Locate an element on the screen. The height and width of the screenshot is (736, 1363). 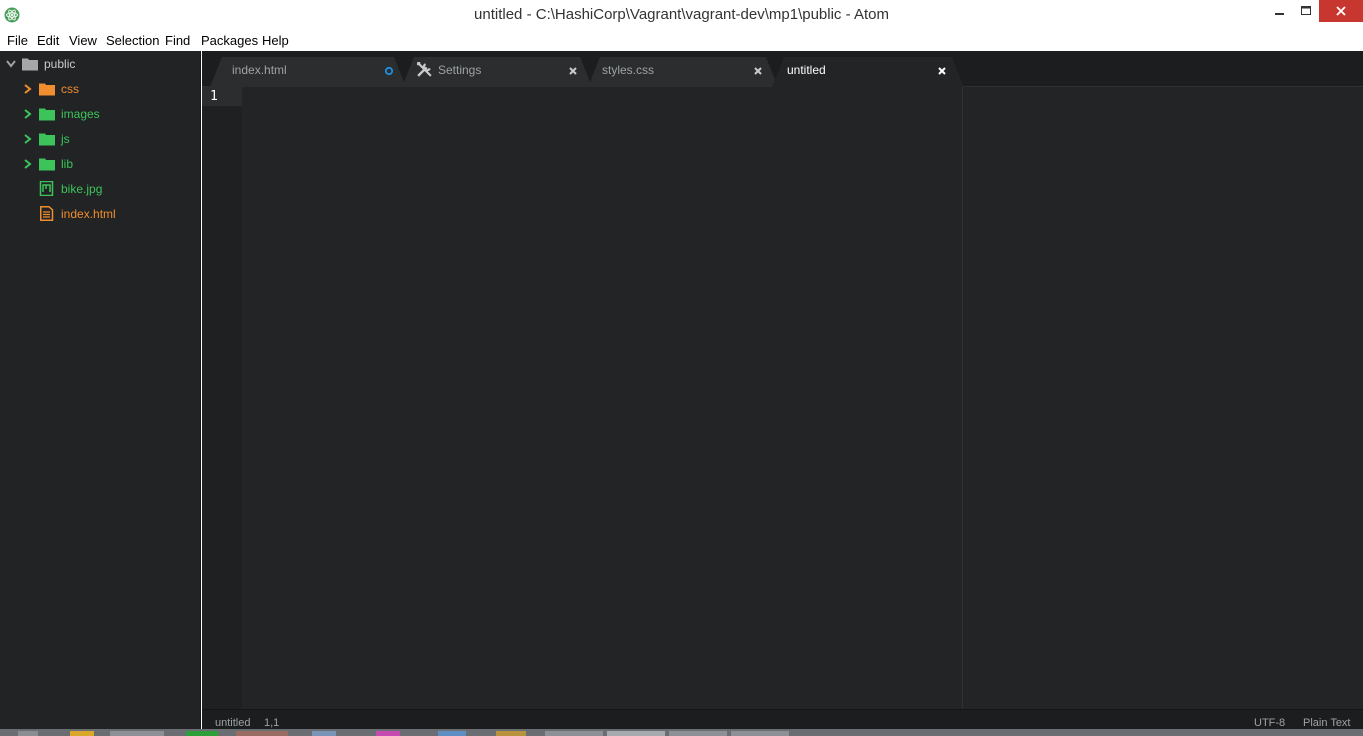
tree-item-images: images is located at coordinates (100, 114).